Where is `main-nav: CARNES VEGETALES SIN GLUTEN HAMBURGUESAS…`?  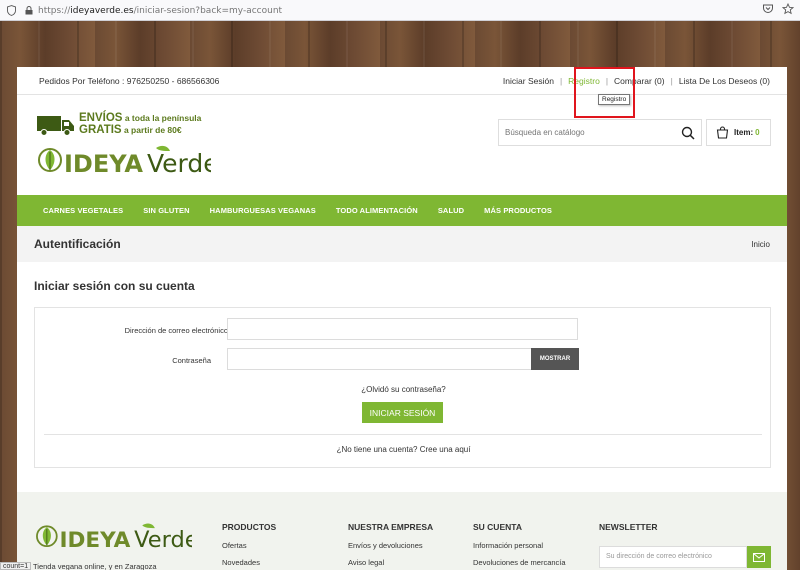 main-nav: CARNES VEGETALES SIN GLUTEN HAMBURGUESAS… is located at coordinates (402, 210).